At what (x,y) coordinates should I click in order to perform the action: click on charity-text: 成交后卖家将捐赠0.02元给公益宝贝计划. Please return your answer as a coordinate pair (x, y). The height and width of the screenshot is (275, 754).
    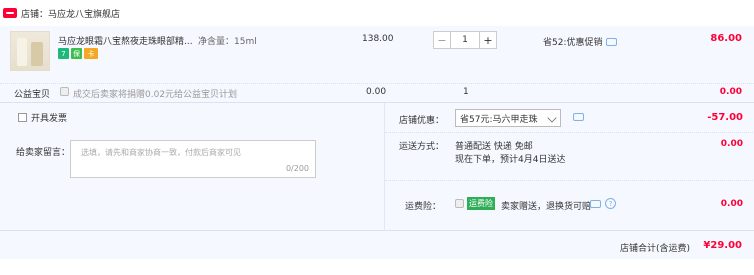
    Looking at the image, I should click on (155, 95).